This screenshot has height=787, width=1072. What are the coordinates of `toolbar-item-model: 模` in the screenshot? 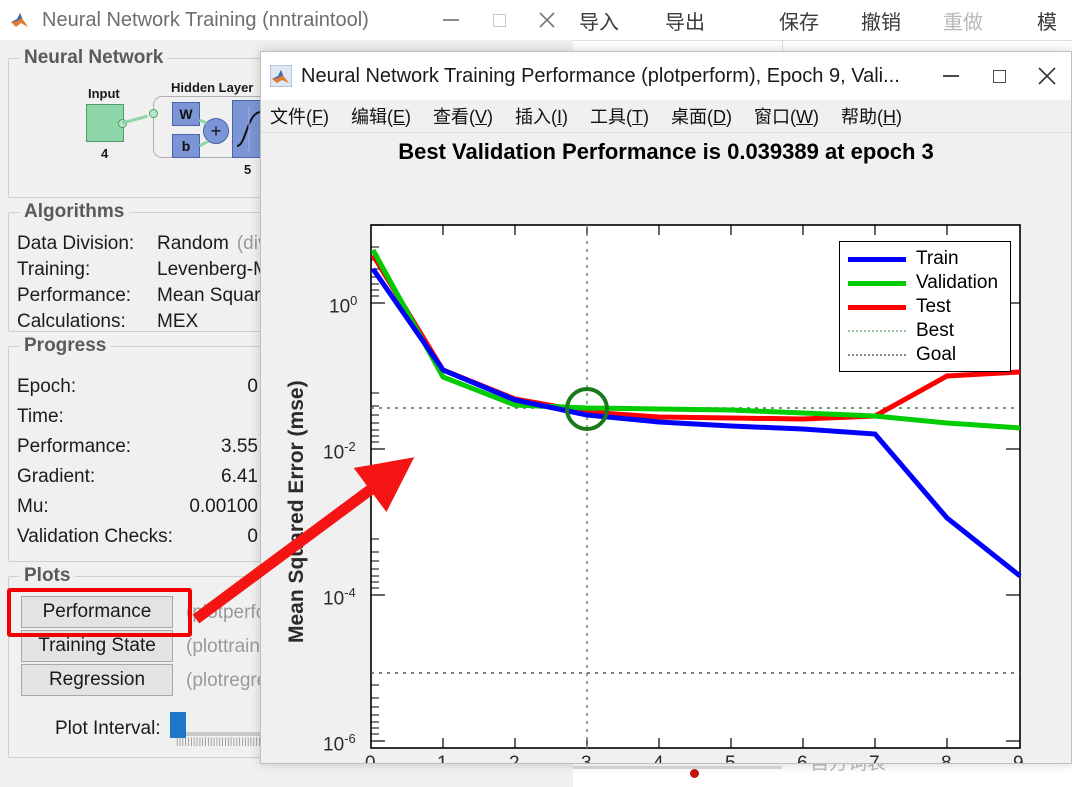 It's located at (1046, 20).